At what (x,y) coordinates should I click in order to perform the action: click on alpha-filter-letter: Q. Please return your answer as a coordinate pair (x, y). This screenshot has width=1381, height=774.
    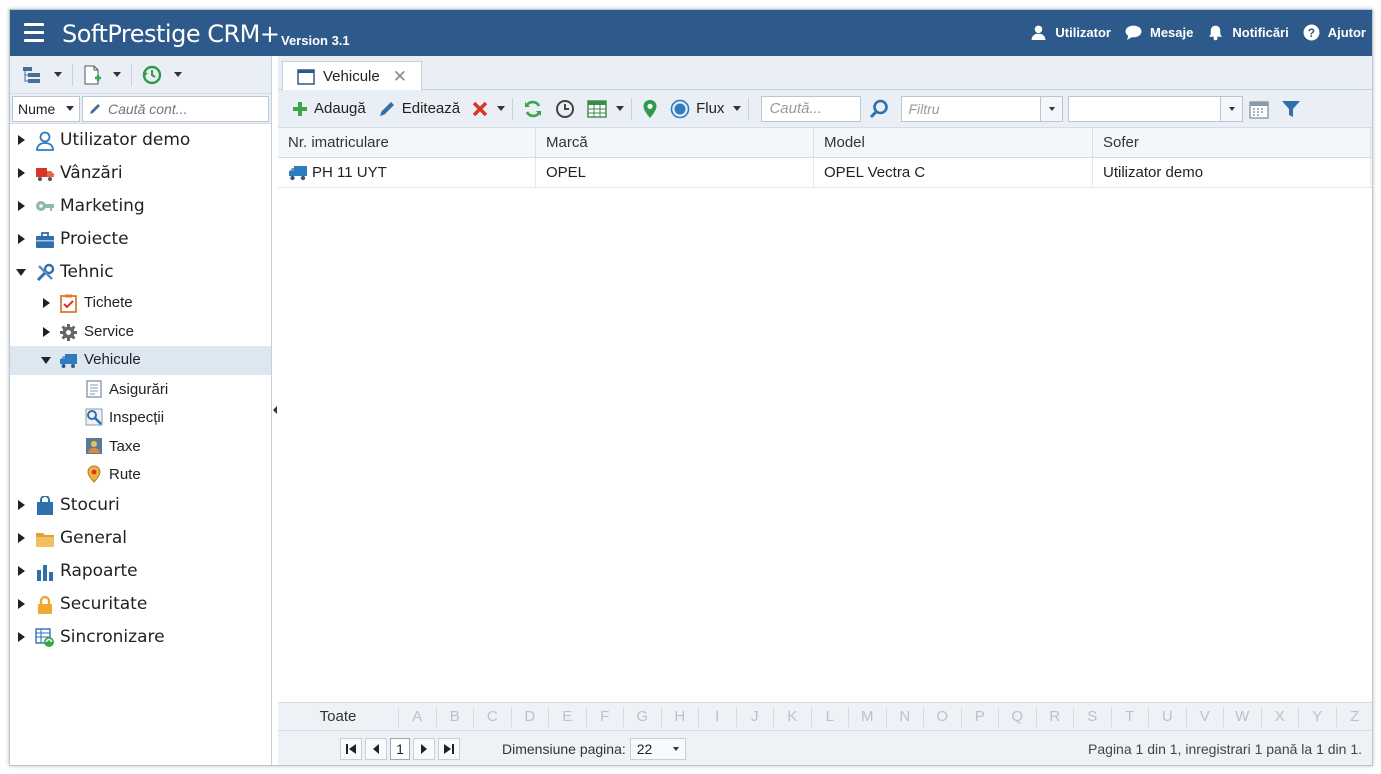
    Looking at the image, I should click on (1017, 716).